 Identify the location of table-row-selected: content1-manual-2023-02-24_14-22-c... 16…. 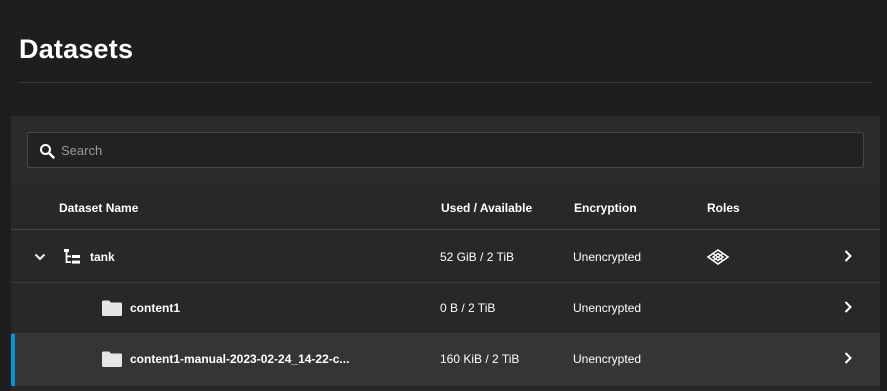
(445, 360).